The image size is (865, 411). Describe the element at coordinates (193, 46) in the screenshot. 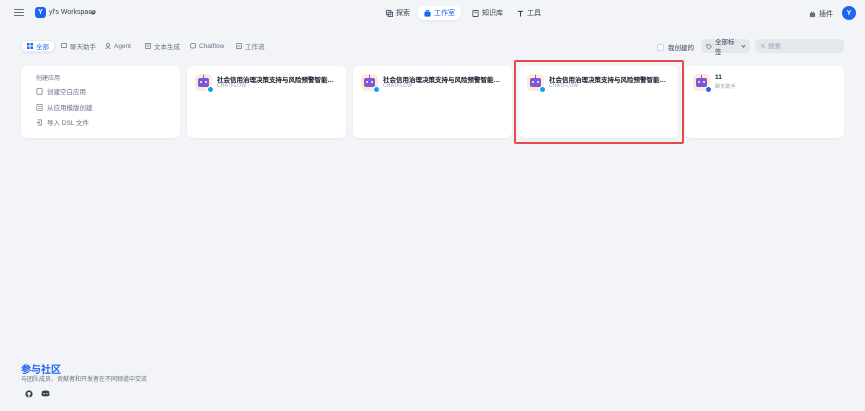

I see `chatflow-icon` at that location.